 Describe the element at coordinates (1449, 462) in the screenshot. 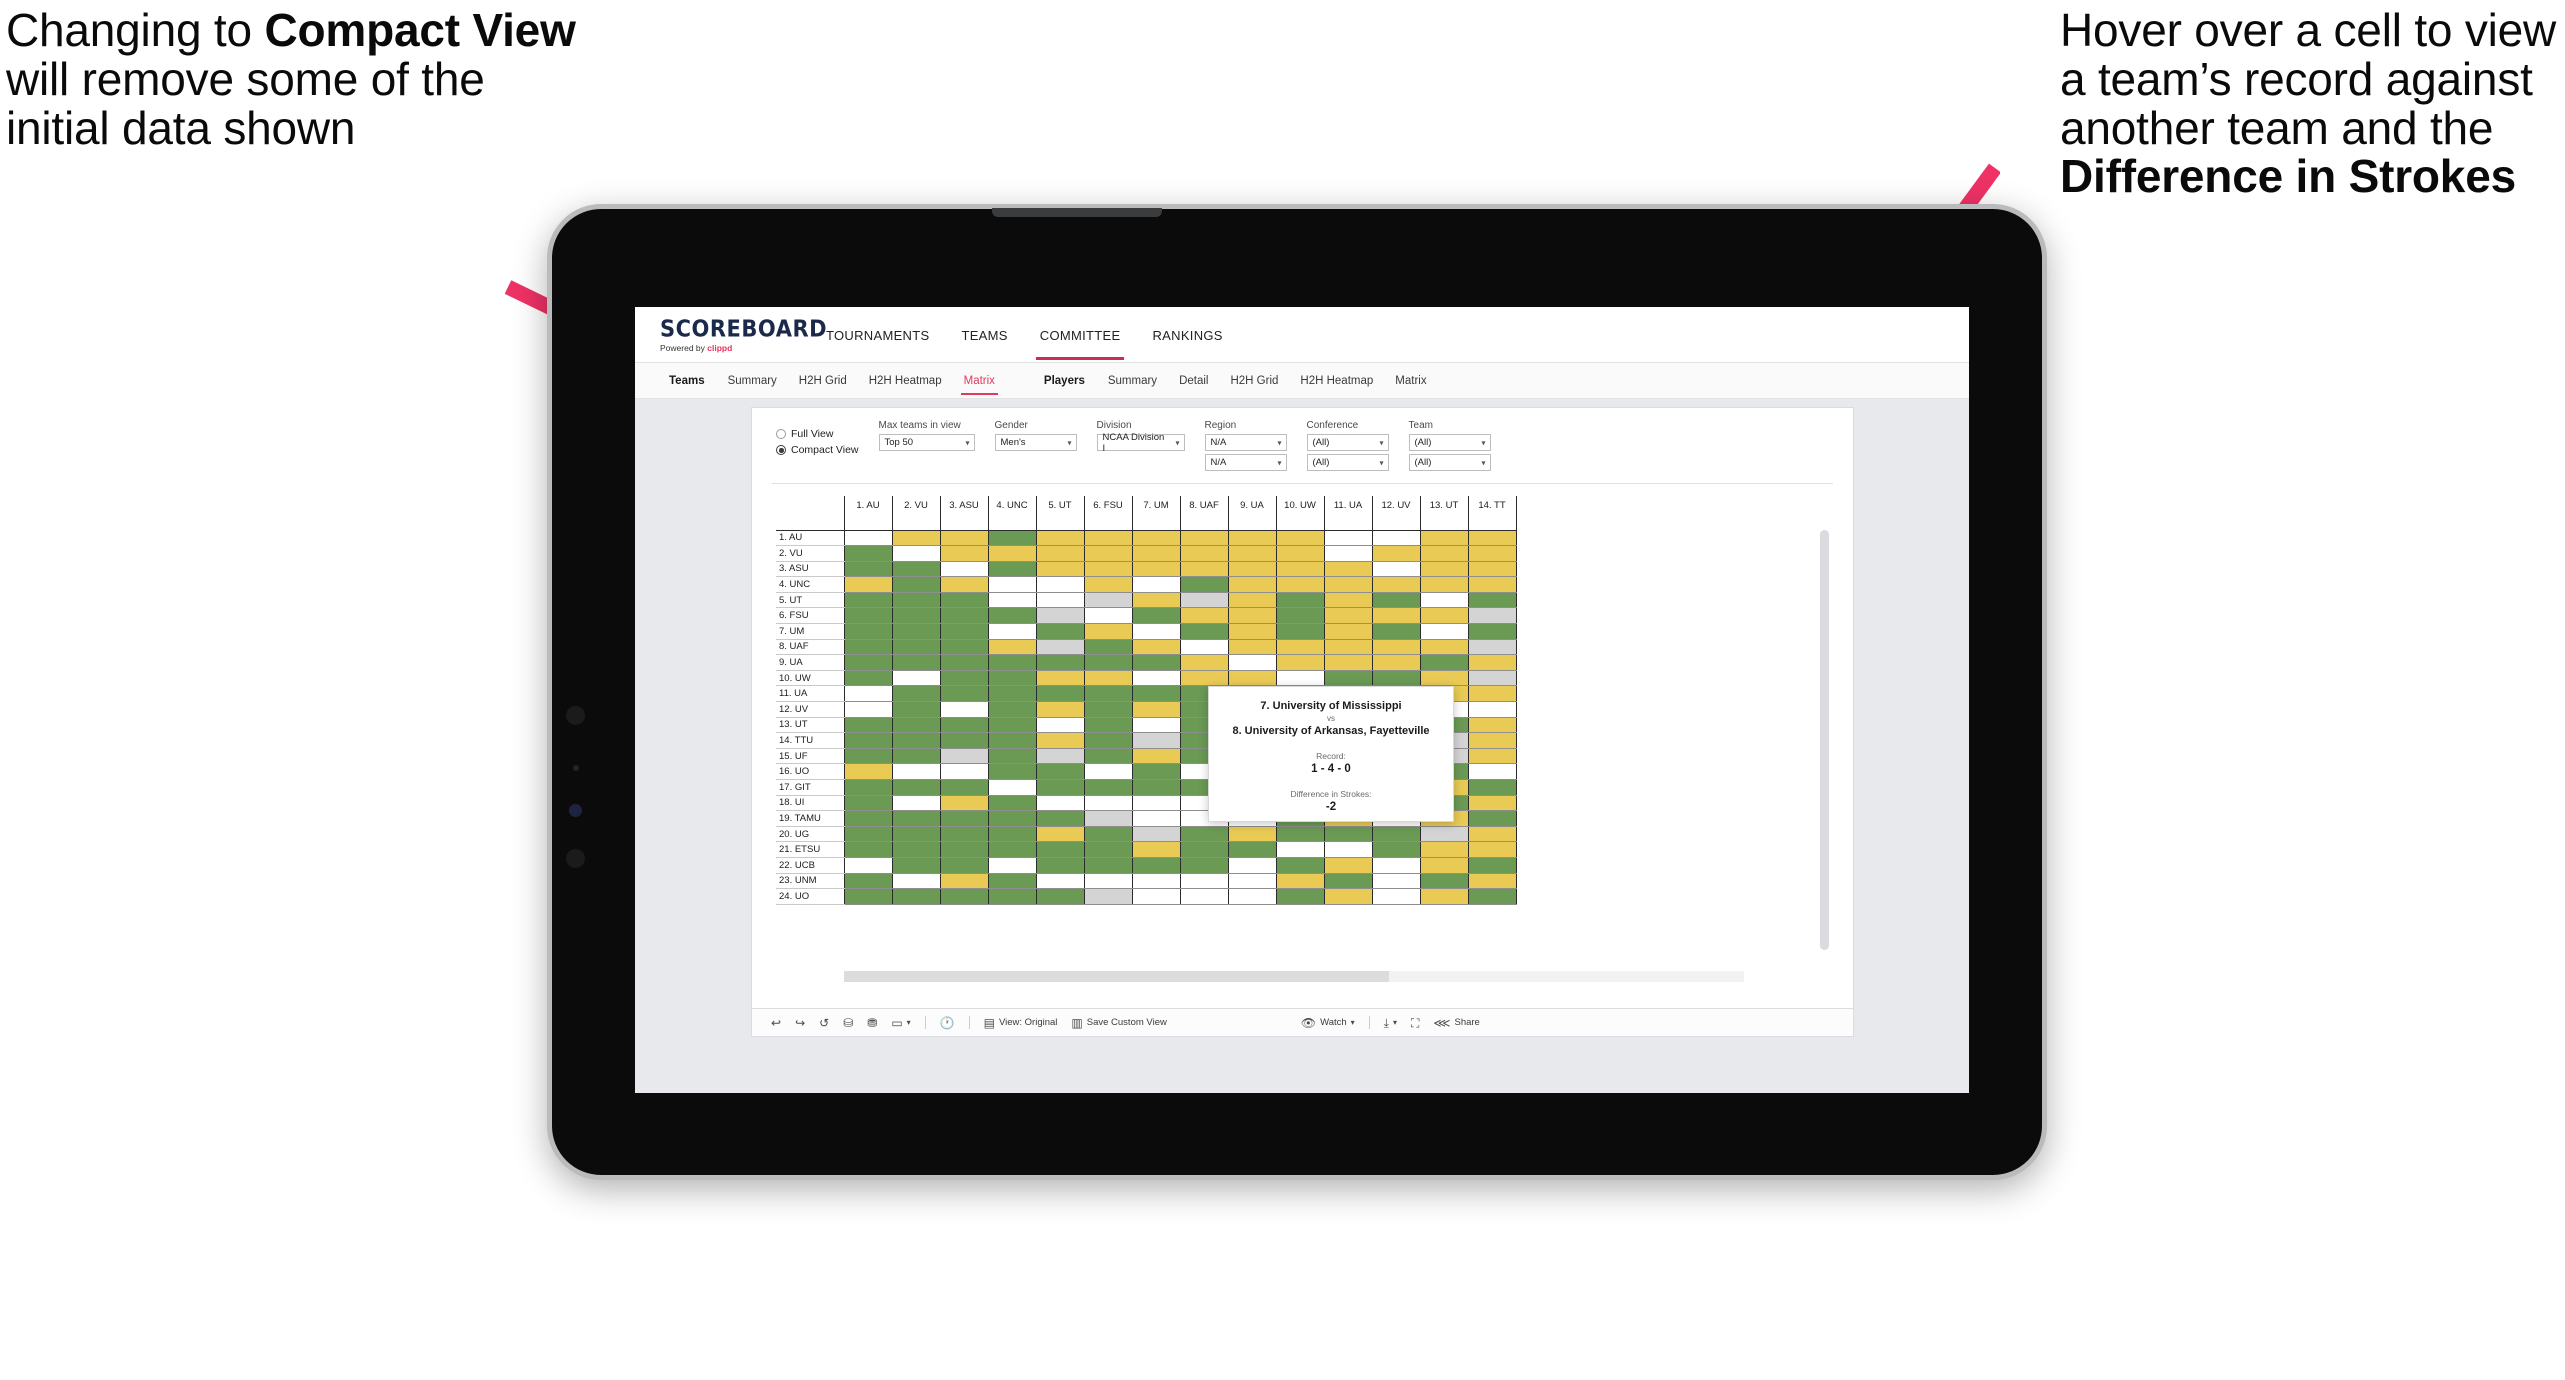

I see `filter-team-select-2: (All)` at that location.